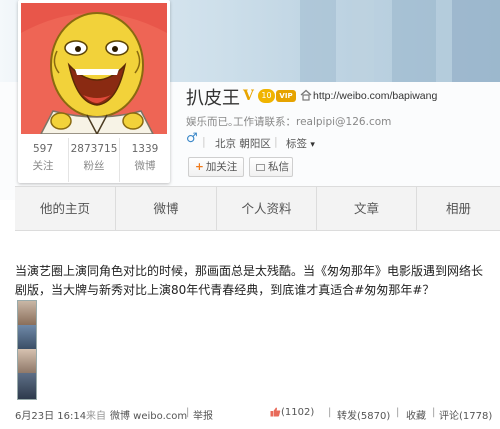 Image resolution: width=500 pixels, height=429 pixels. What do you see at coordinates (94, 149) in the screenshot?
I see `stat-value: 2873715` at bounding box center [94, 149].